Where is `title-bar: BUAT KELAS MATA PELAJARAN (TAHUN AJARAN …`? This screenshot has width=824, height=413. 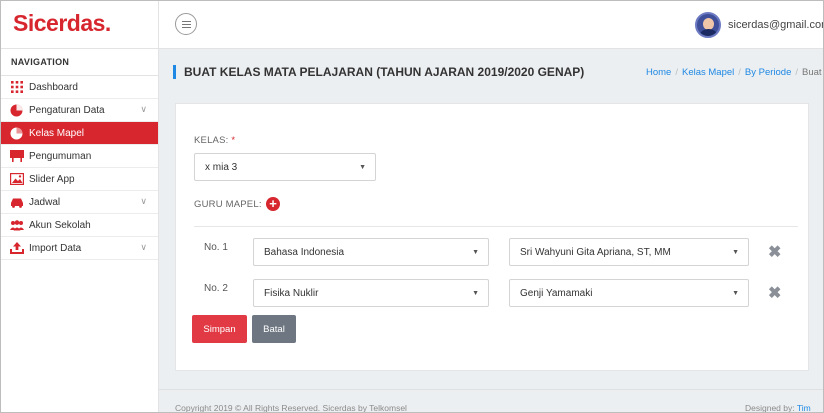
title-bar: BUAT KELAS MATA PELAJARAN (TAHUN AJARAN … is located at coordinates (491, 73).